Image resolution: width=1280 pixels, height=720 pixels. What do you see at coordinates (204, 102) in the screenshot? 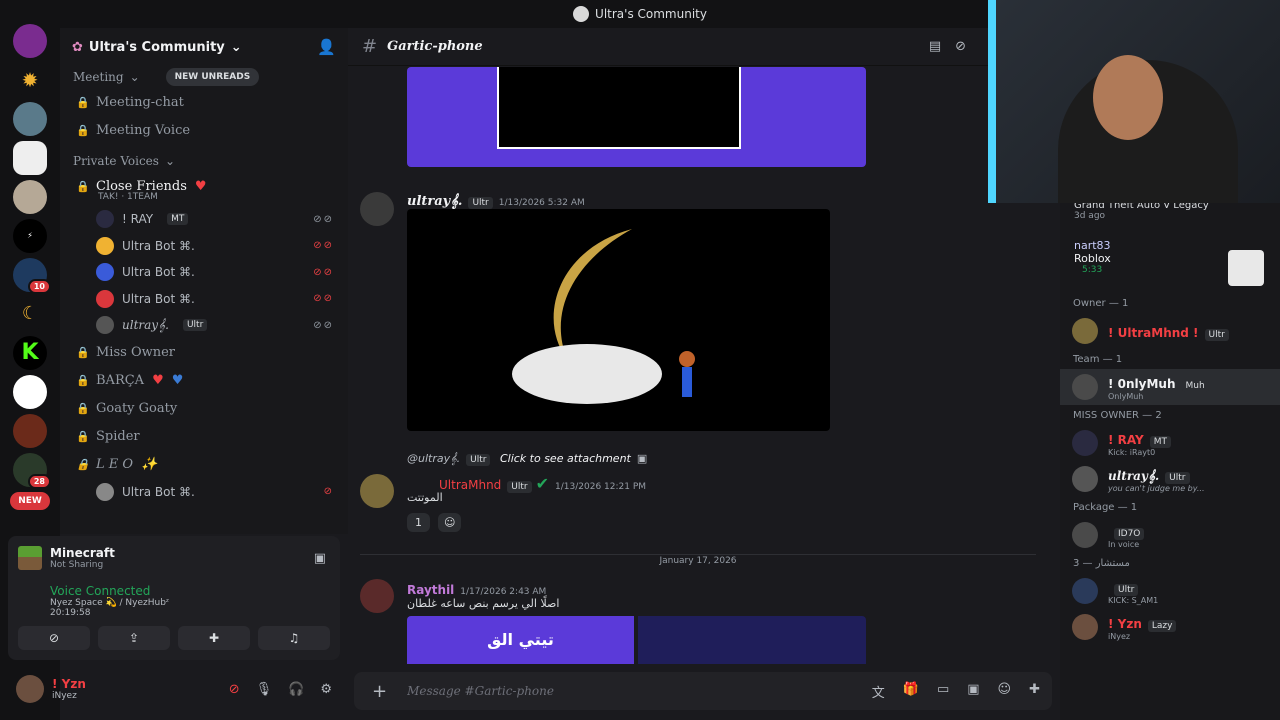
I see `channel-meeting-chat: 🔒 Meeting-chat` at bounding box center [204, 102].